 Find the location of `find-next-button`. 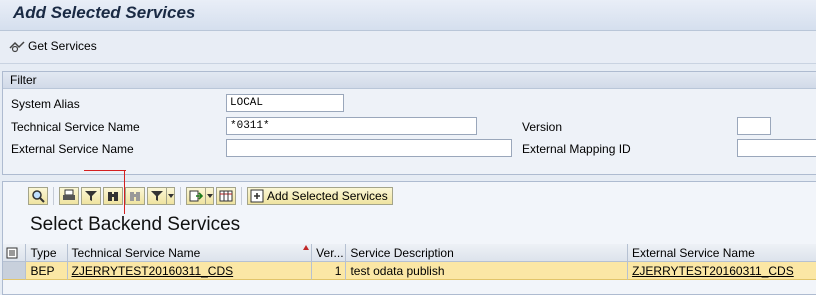

find-next-button is located at coordinates (135, 196).